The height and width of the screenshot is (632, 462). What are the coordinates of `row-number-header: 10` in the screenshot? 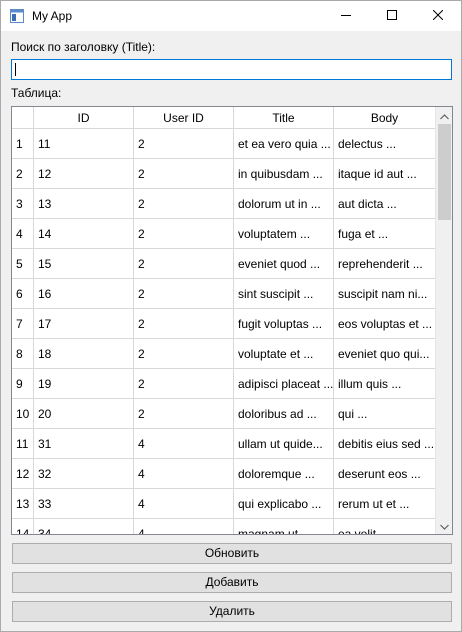 It's located at (23, 414).